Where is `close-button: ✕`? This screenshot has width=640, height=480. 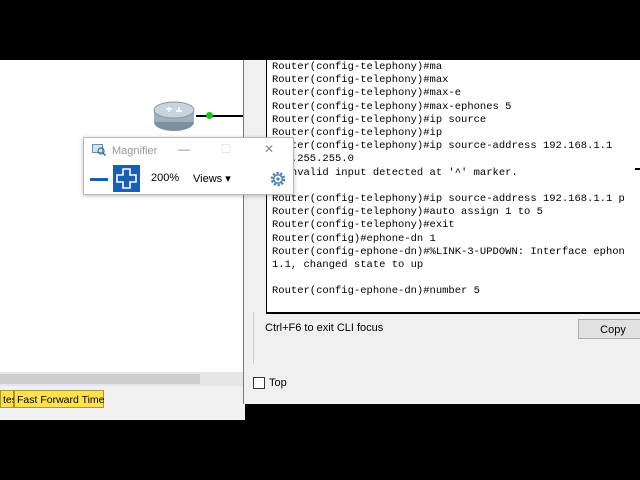 close-button: ✕ is located at coordinates (269, 149).